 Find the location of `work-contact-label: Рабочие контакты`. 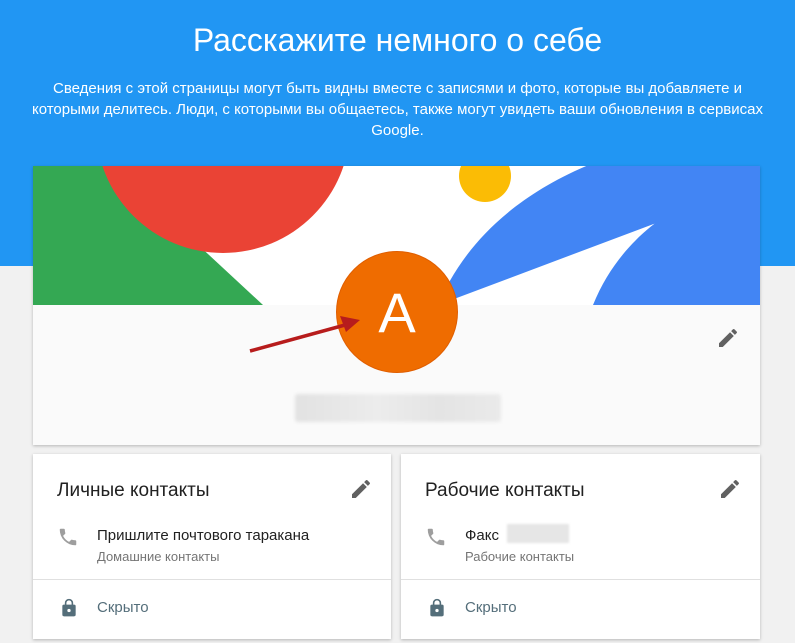

work-contact-label: Рабочие контакты is located at coordinates (520, 556).